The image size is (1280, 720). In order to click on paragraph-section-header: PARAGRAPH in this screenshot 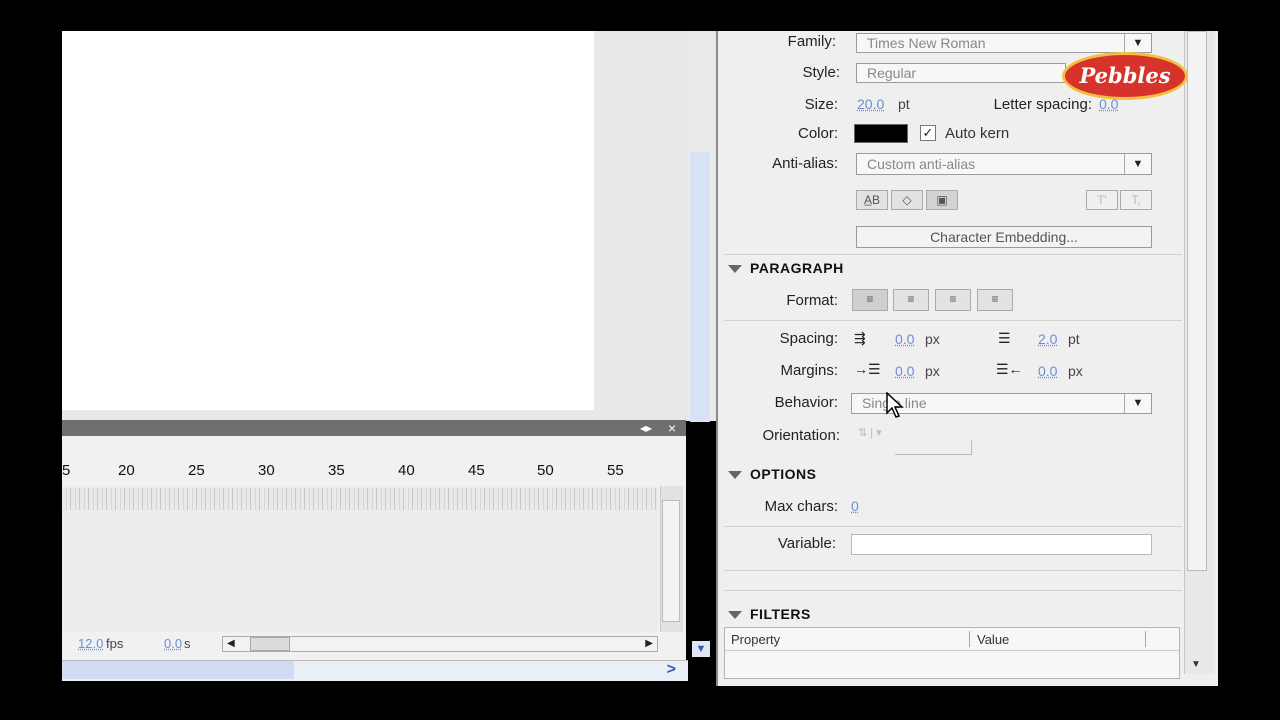, I will do `click(786, 268)`.